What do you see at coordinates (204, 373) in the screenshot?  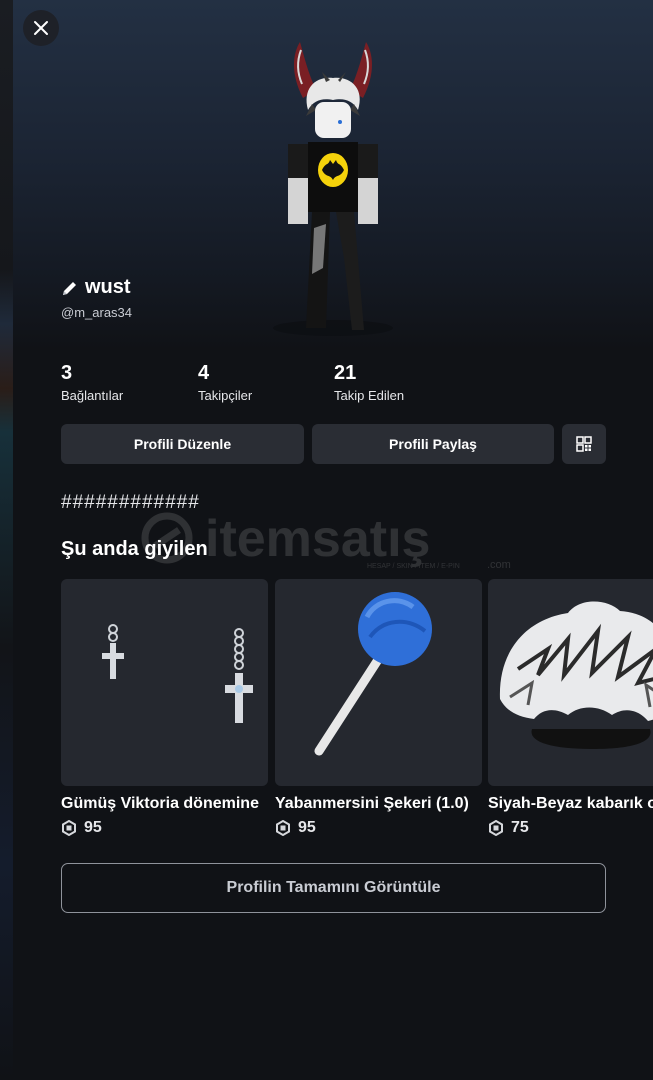 I see `stat-value: 4` at bounding box center [204, 373].